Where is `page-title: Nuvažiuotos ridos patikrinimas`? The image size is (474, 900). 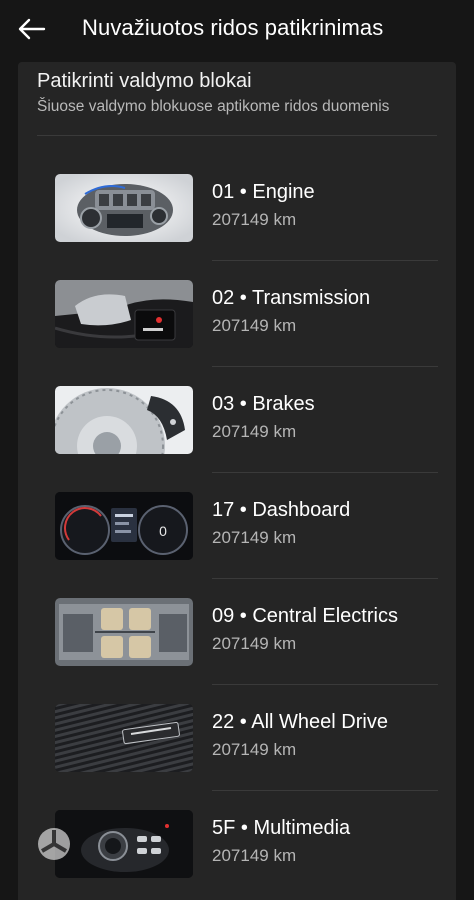 page-title: Nuvažiuotos ridos patikrinimas is located at coordinates (233, 27).